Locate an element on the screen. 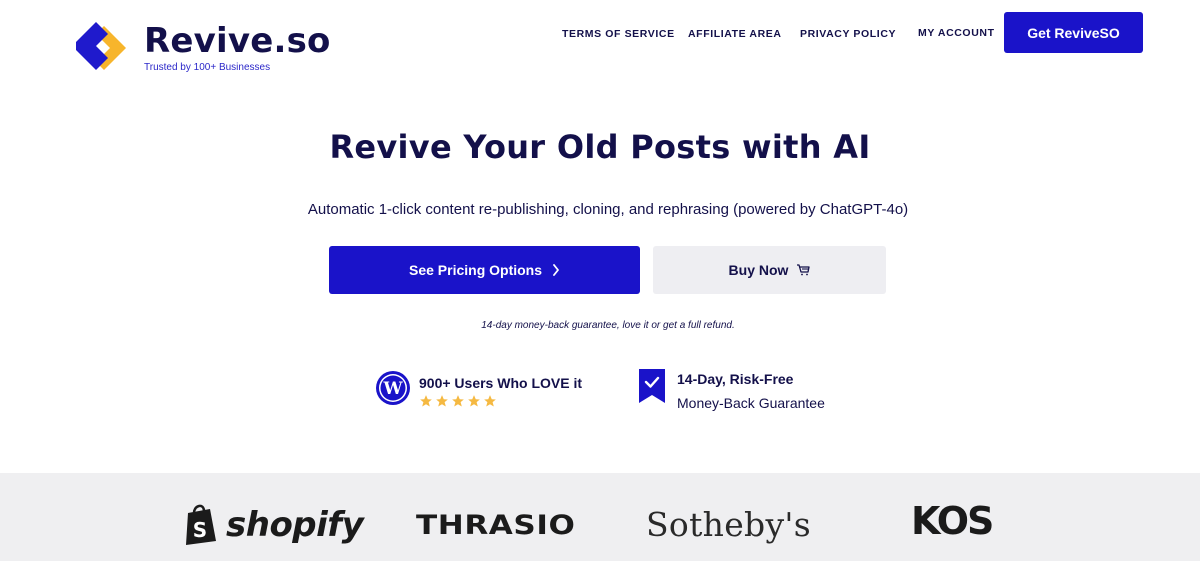  nav-privacy-policy: PRIVACY POLICY is located at coordinates (848, 34).